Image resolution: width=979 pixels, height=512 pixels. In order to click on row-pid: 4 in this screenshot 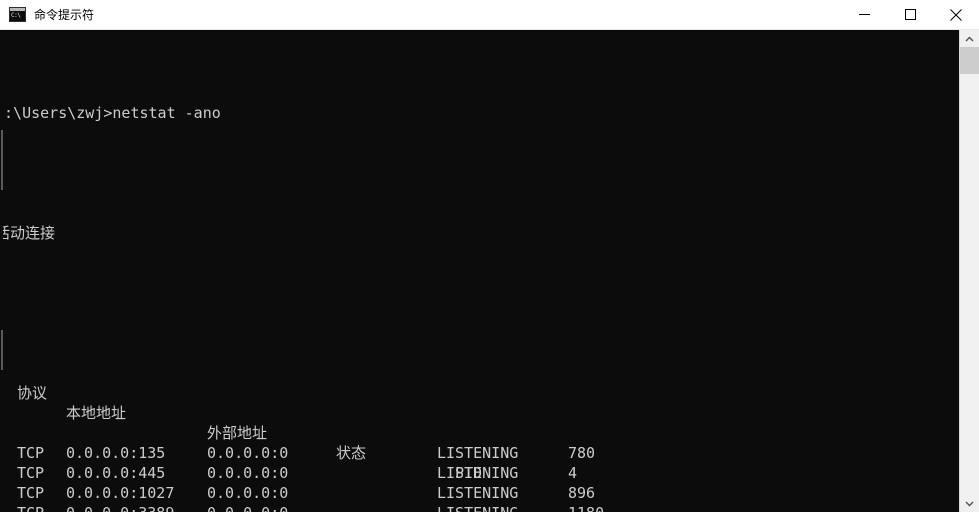, I will do `click(573, 473)`.